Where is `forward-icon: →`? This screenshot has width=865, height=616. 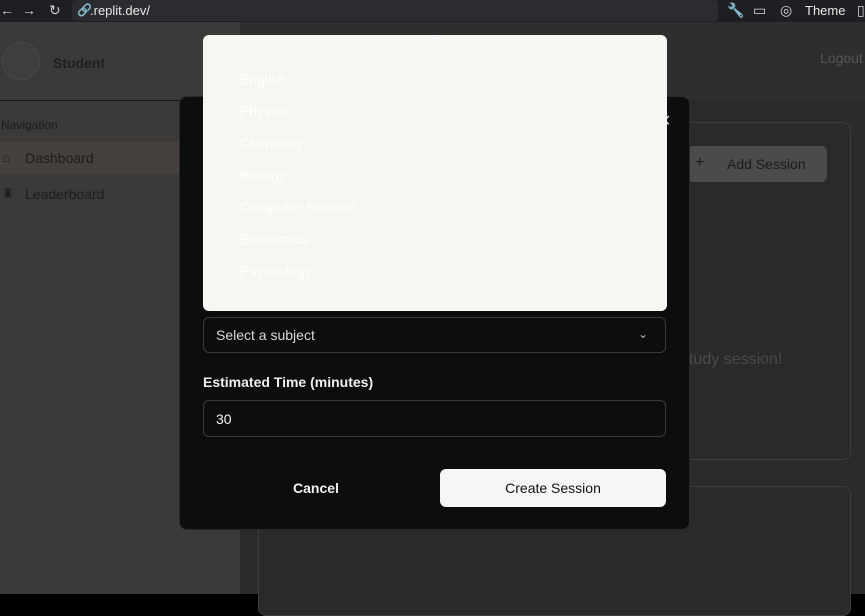 forward-icon: → is located at coordinates (29, 10).